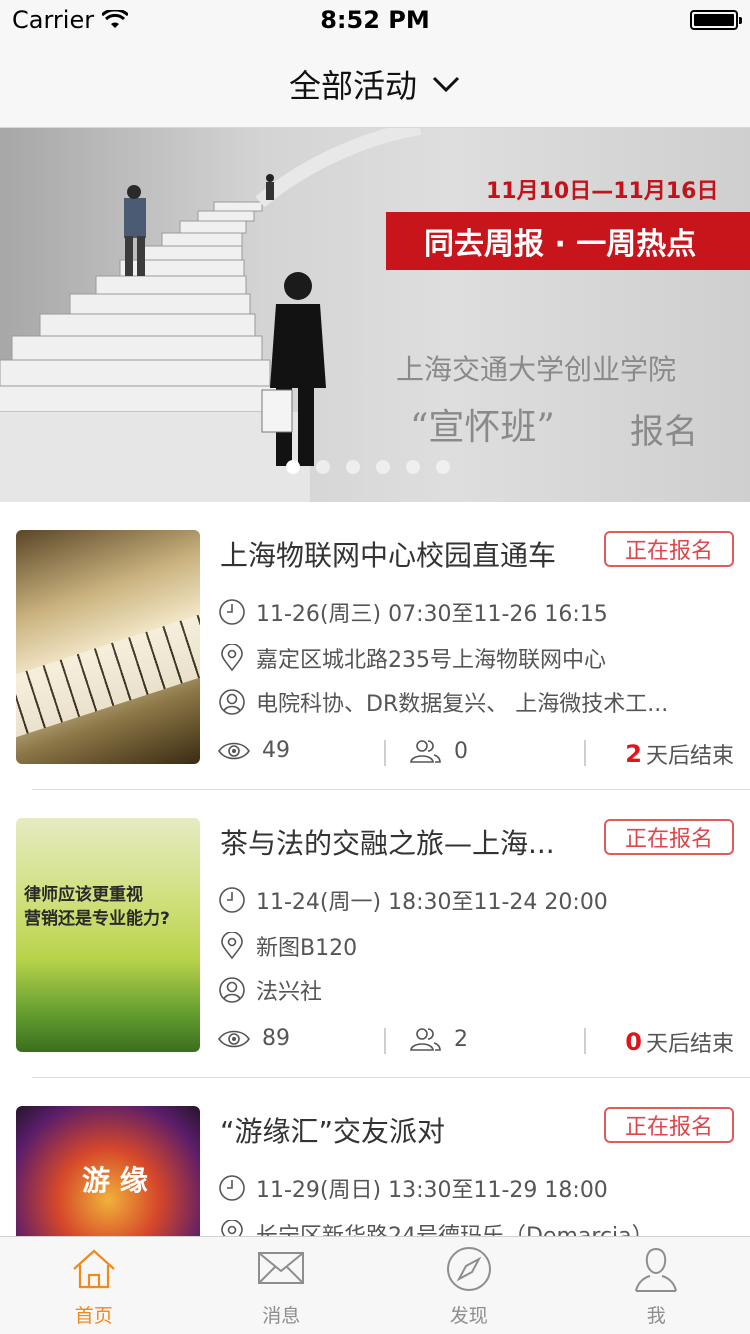 This screenshot has height=1334, width=750. I want to click on activity-filter-dropdown: 全部活动, so click(375, 84).